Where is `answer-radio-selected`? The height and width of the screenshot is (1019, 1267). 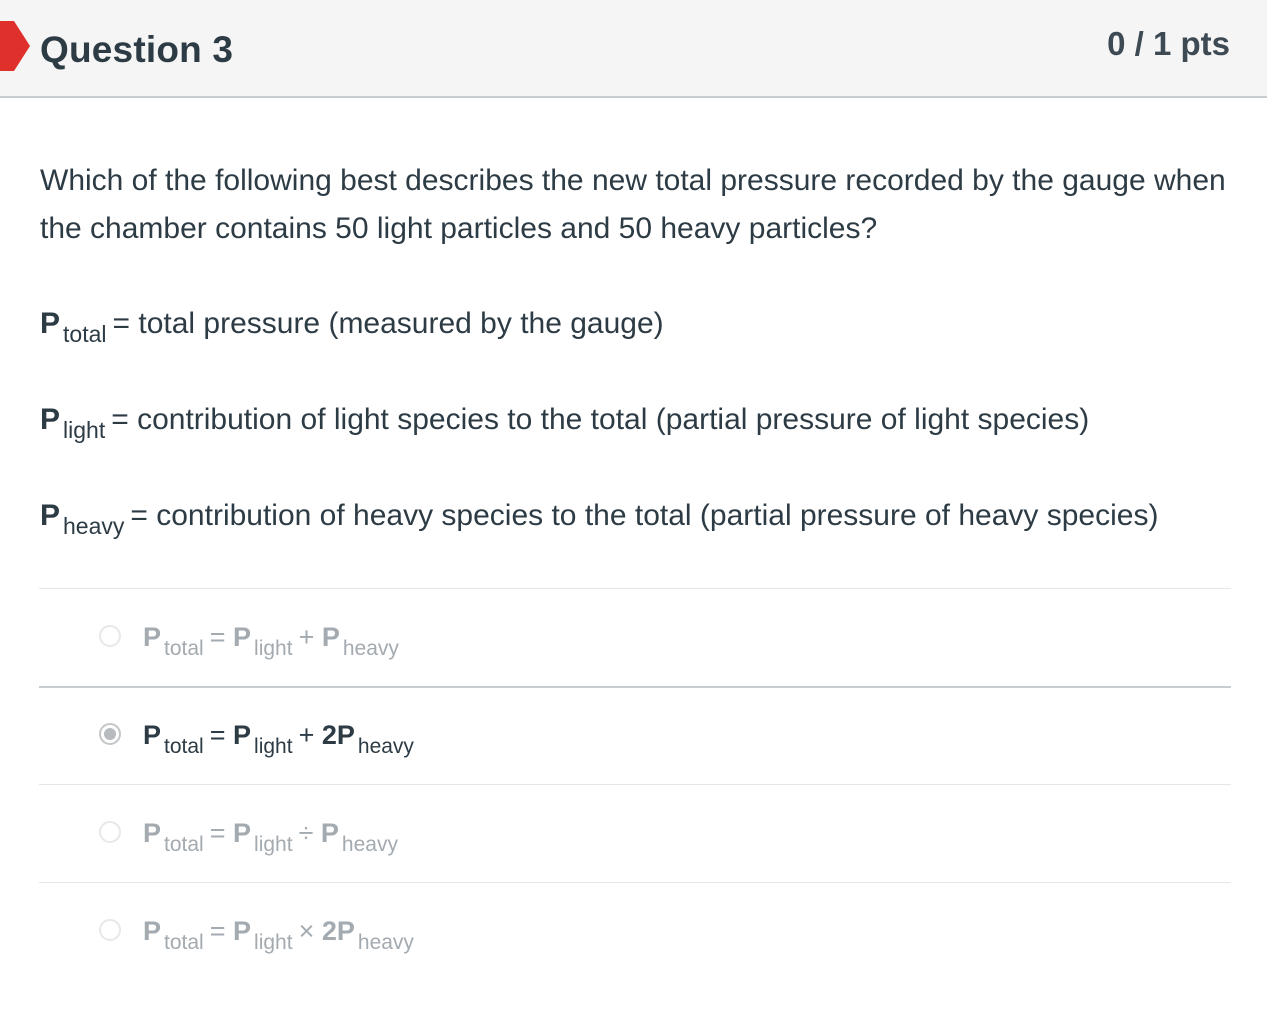
answer-radio-selected is located at coordinates (110, 734).